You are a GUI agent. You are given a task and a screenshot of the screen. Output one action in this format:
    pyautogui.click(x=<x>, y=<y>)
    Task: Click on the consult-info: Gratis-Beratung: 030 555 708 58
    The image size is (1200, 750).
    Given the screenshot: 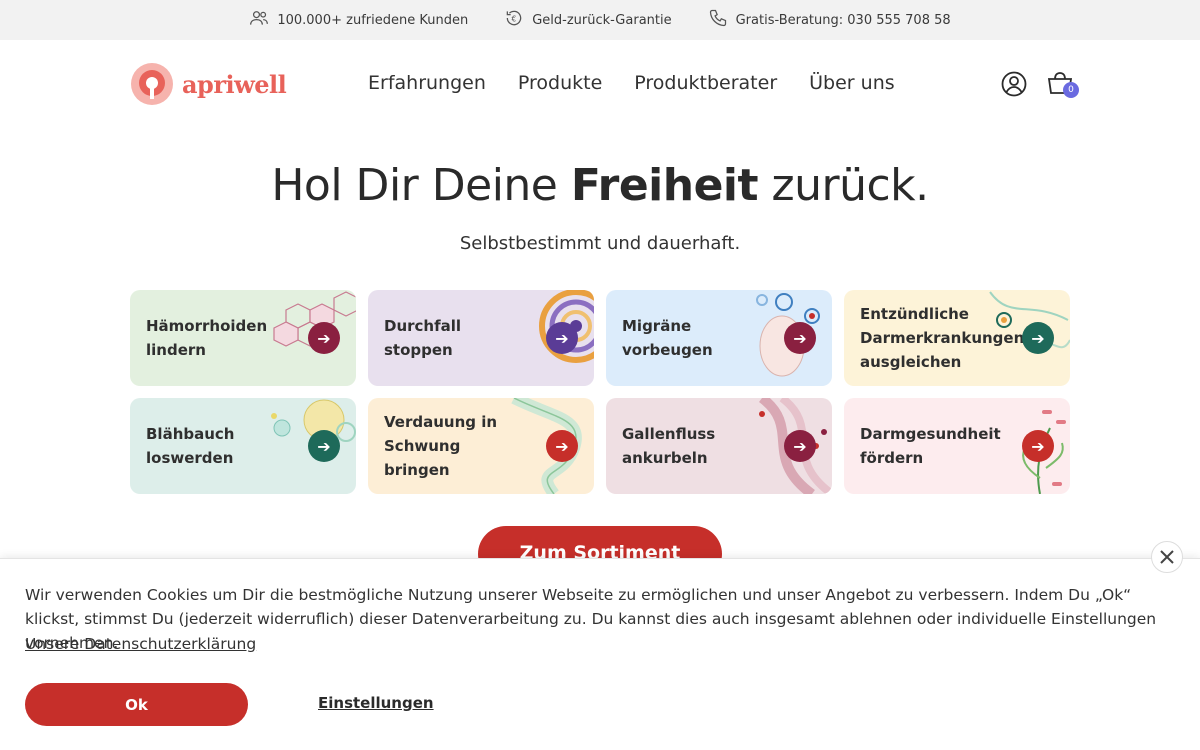 What is the action you would take?
    pyautogui.click(x=829, y=20)
    